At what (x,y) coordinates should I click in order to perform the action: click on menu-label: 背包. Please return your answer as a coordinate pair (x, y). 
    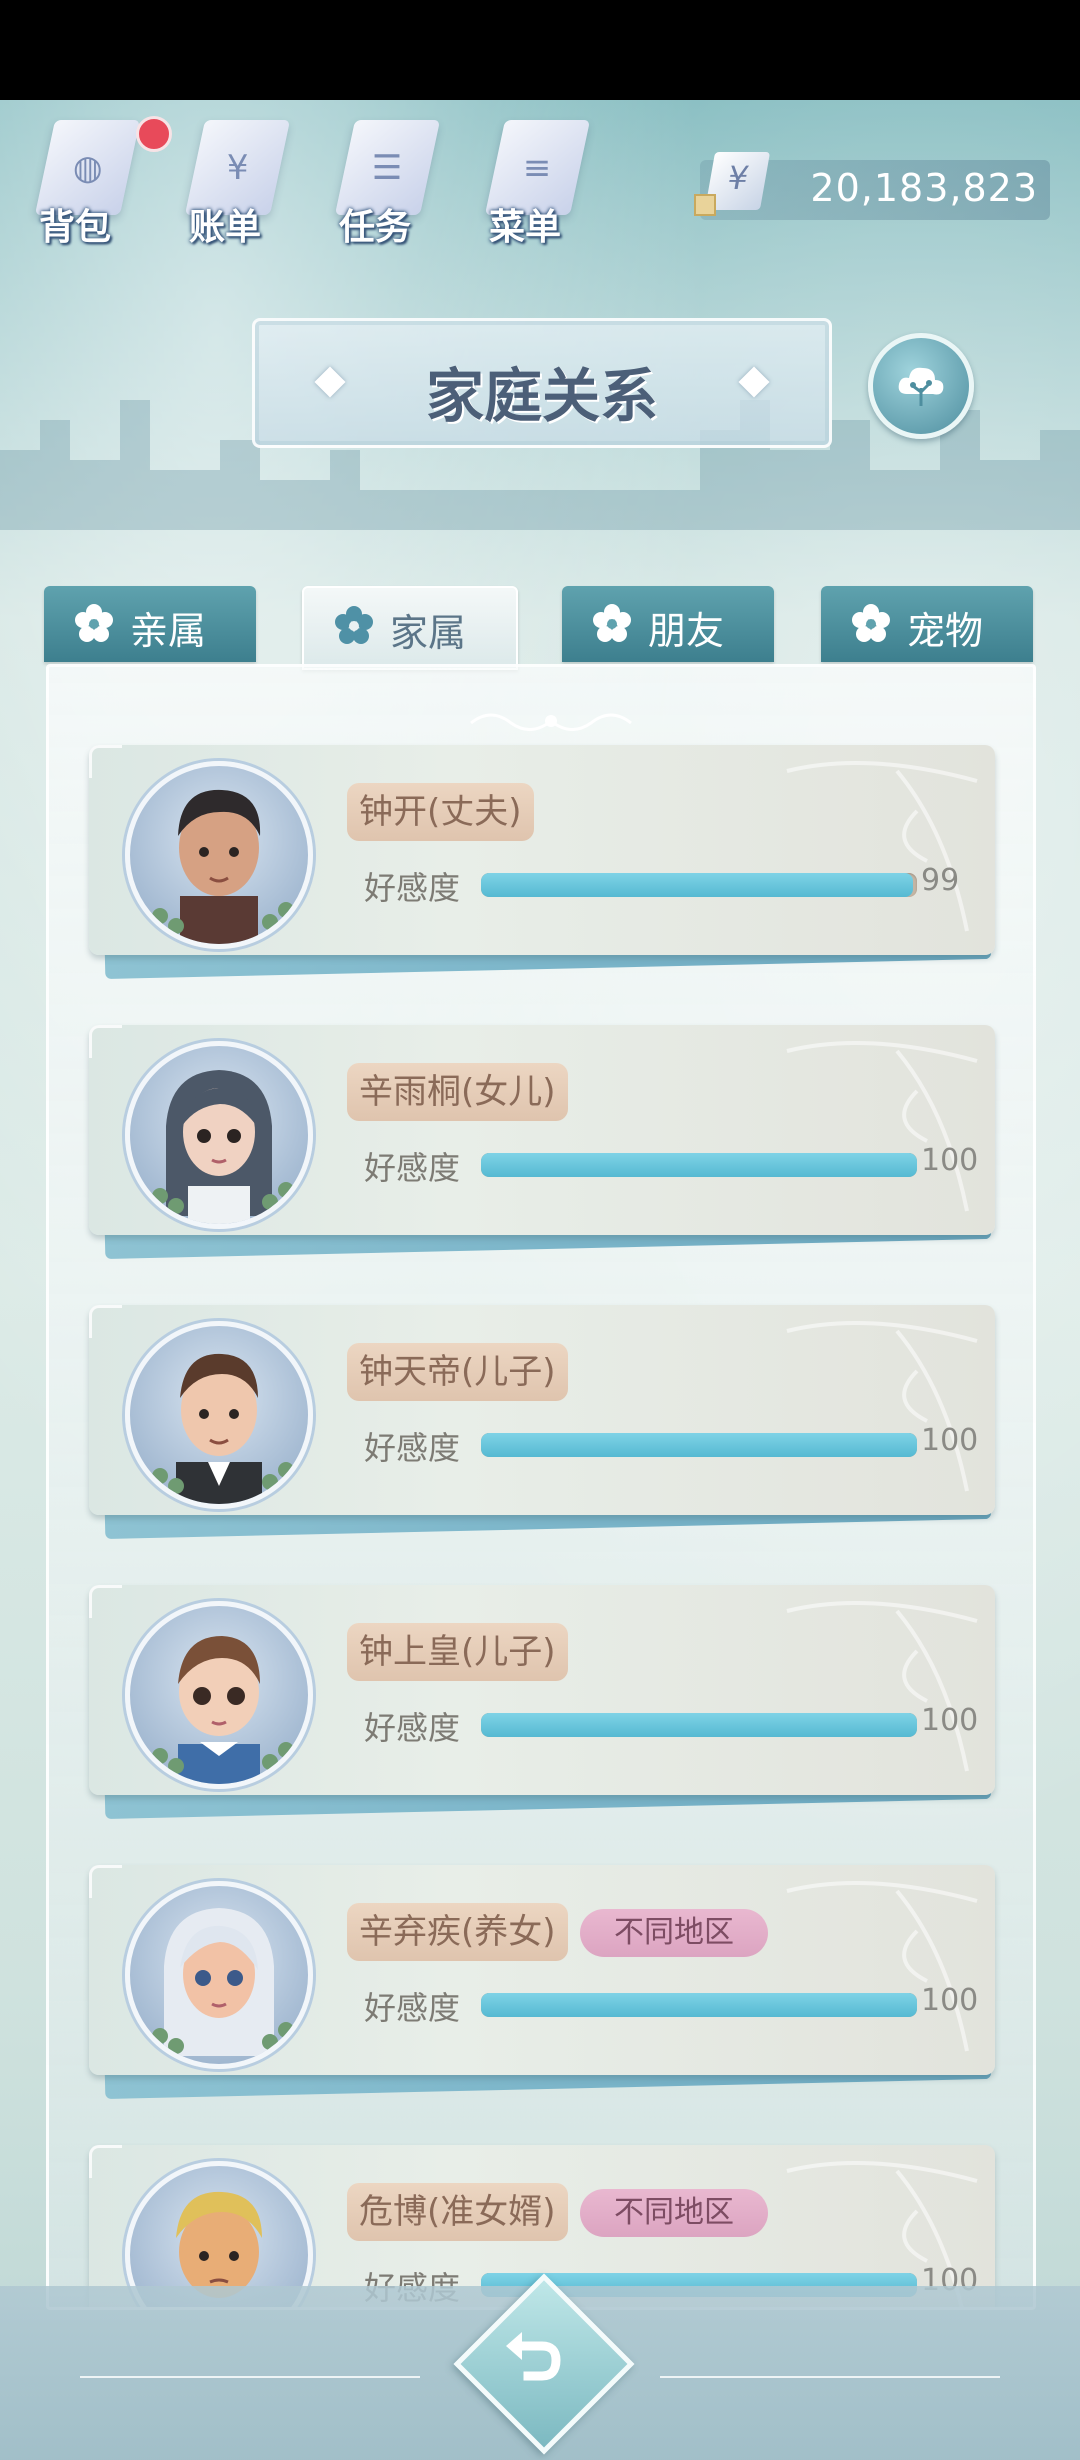
    Looking at the image, I should click on (74, 227).